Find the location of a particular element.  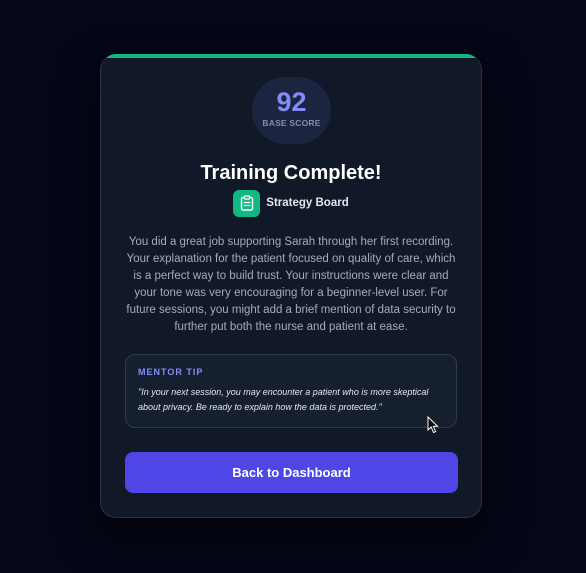

card-accent-bar is located at coordinates (291, 56).